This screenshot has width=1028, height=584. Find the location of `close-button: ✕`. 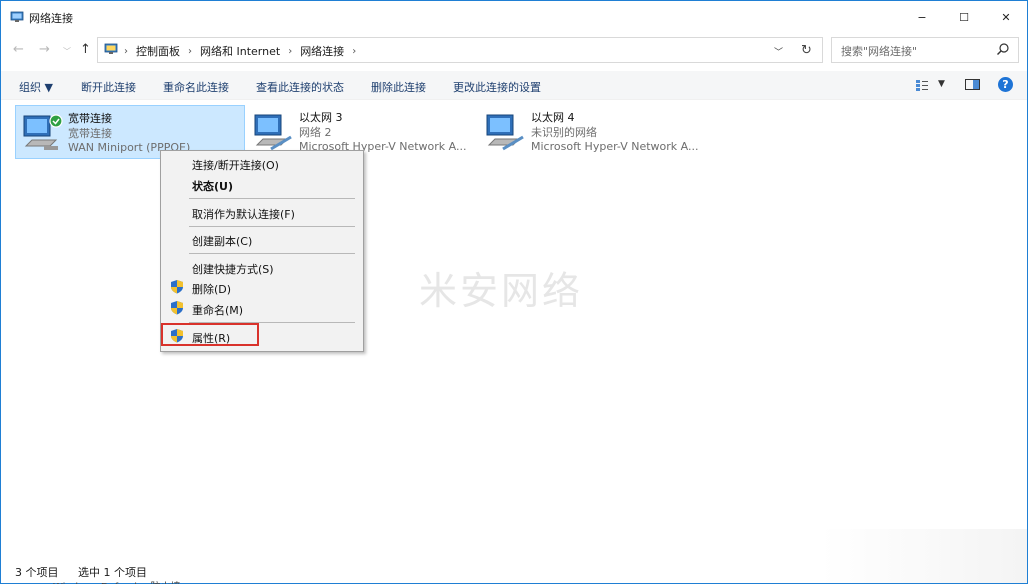

close-button: ✕ is located at coordinates (1006, 17).